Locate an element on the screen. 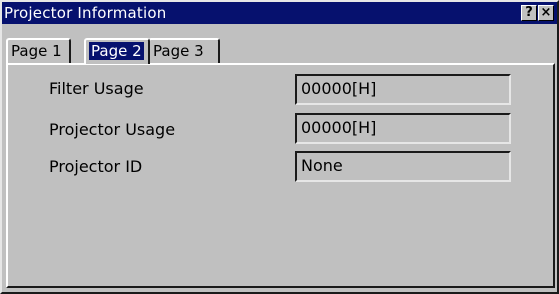 Image resolution: width=559 pixels, height=294 pixels. projector-usage-field: 00000[H] is located at coordinates (403, 128).